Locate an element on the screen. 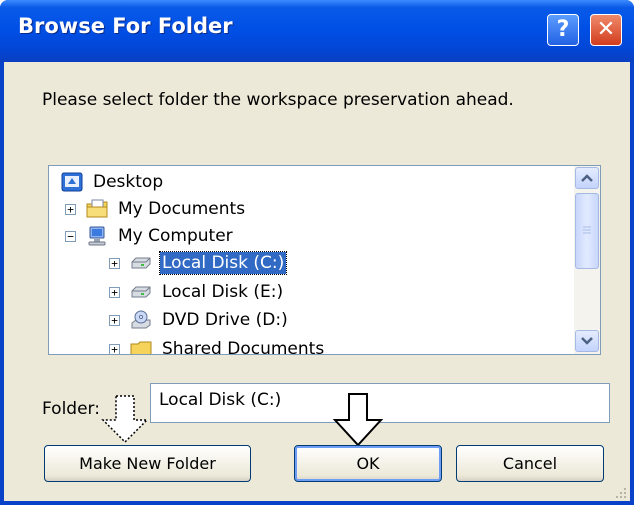 Image resolution: width=637 pixels, height=508 pixels. tree-item-desktop: Desktop is located at coordinates (113, 182).